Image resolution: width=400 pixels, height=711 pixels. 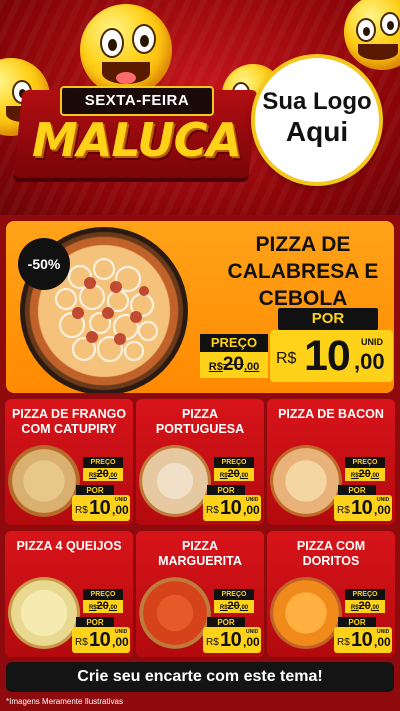 What do you see at coordinates (200, 553) in the screenshot?
I see `card-title: PIZZA MARGUERITA` at bounding box center [200, 553].